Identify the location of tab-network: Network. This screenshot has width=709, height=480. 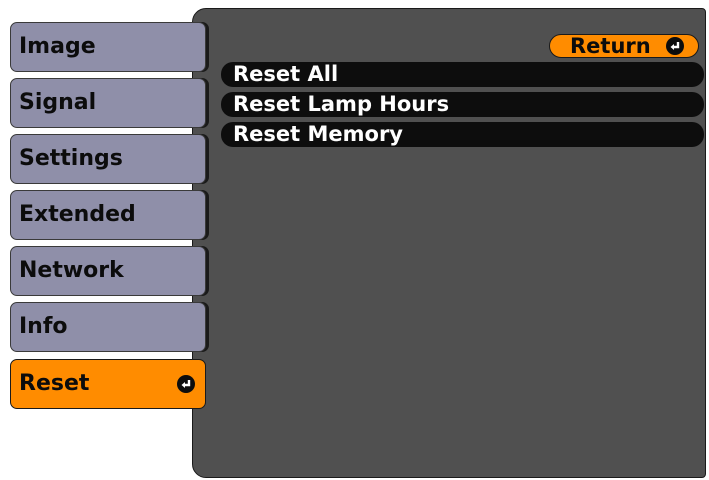
(108, 271).